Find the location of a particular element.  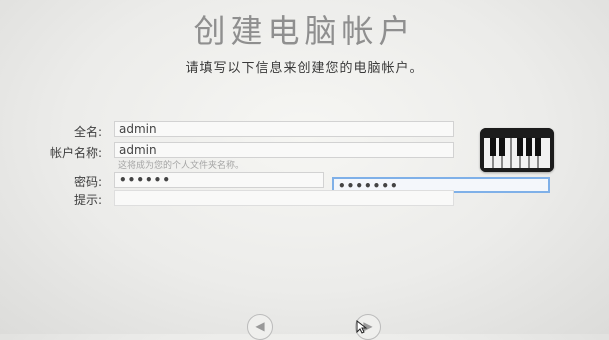

fullname-label: 全名: is located at coordinates (87, 132).